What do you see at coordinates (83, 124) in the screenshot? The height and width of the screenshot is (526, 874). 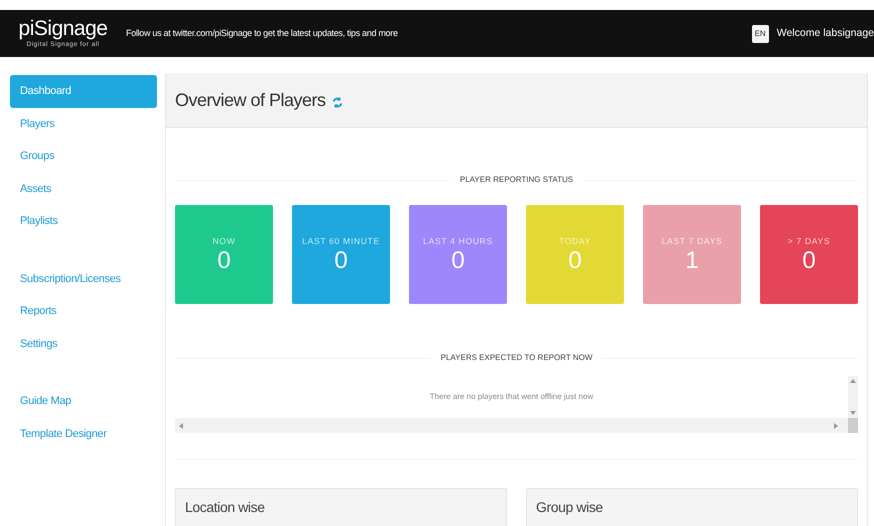 I see `sidebar-item: Players` at bounding box center [83, 124].